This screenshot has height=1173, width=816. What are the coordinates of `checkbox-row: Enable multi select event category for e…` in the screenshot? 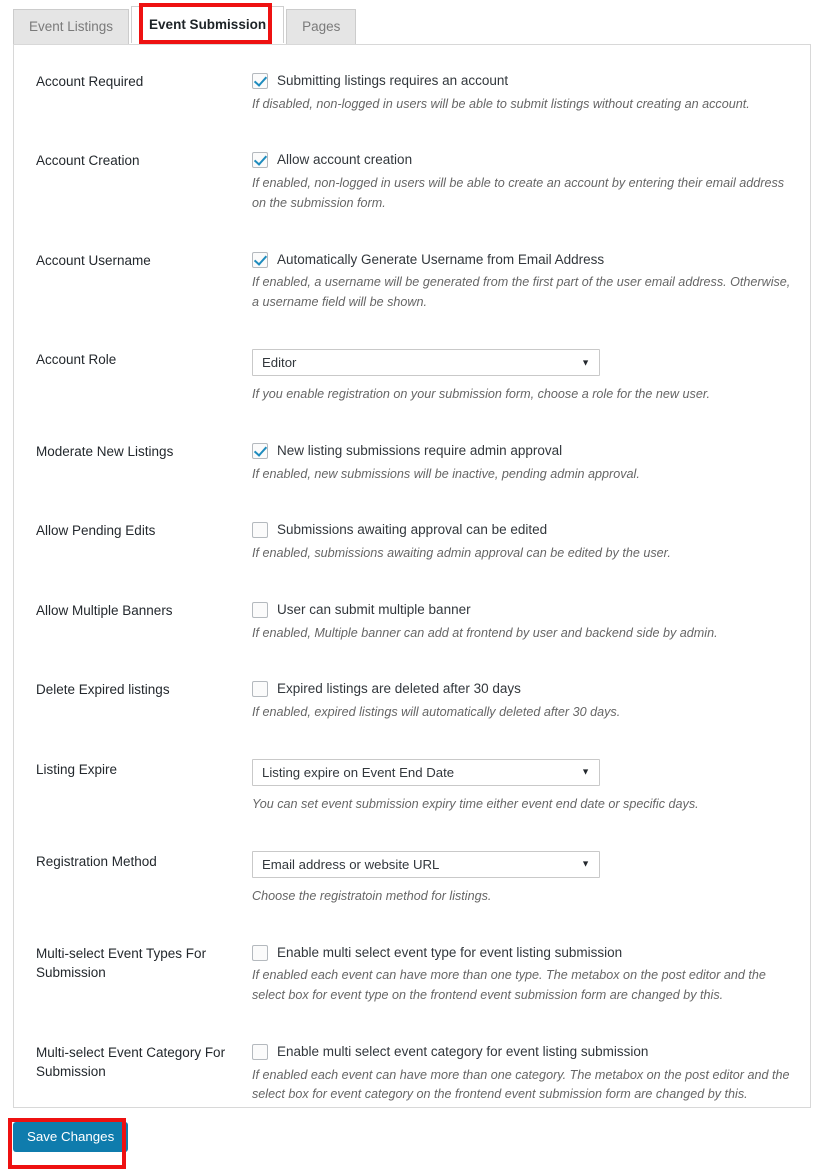 It's located at (524, 1052).